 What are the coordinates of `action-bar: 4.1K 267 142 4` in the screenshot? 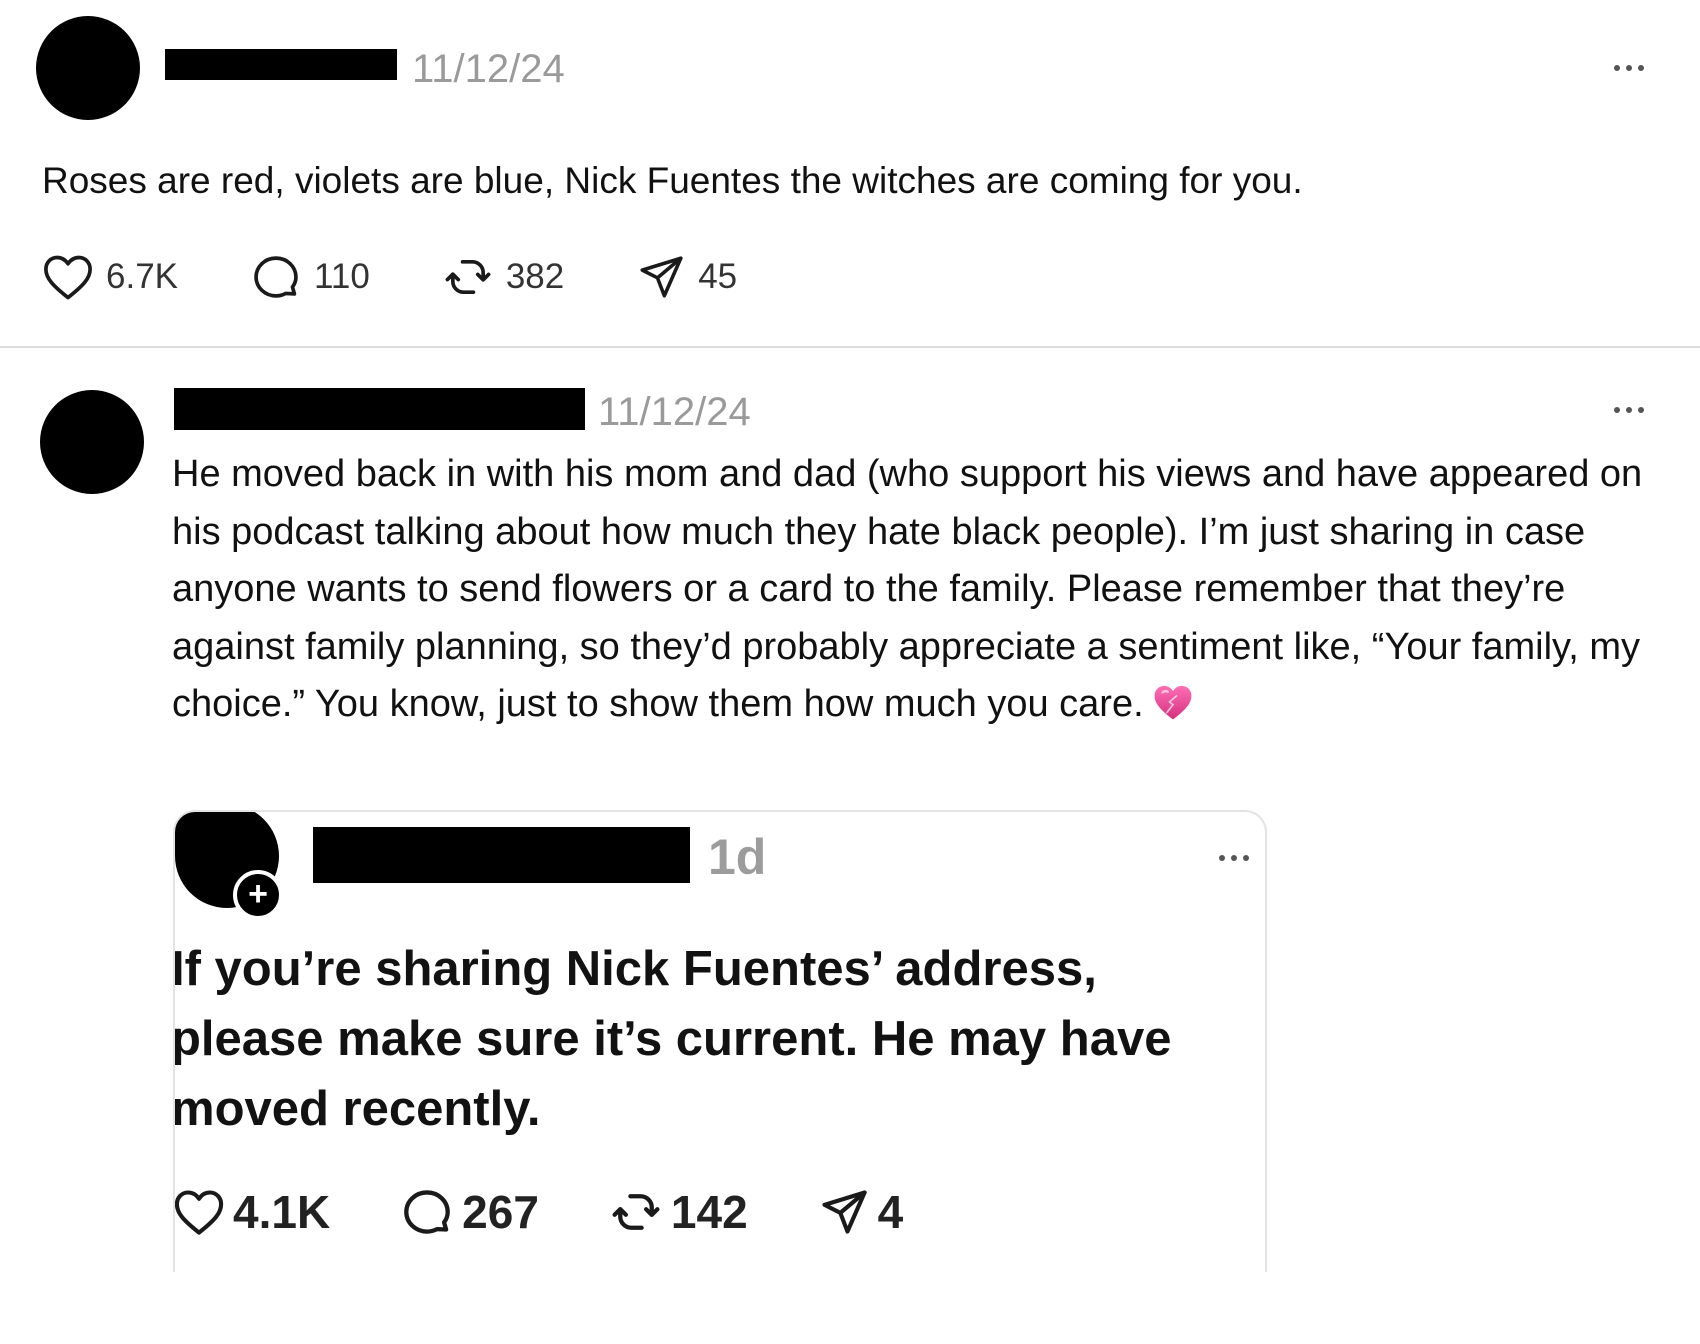 It's located at (539, 1212).